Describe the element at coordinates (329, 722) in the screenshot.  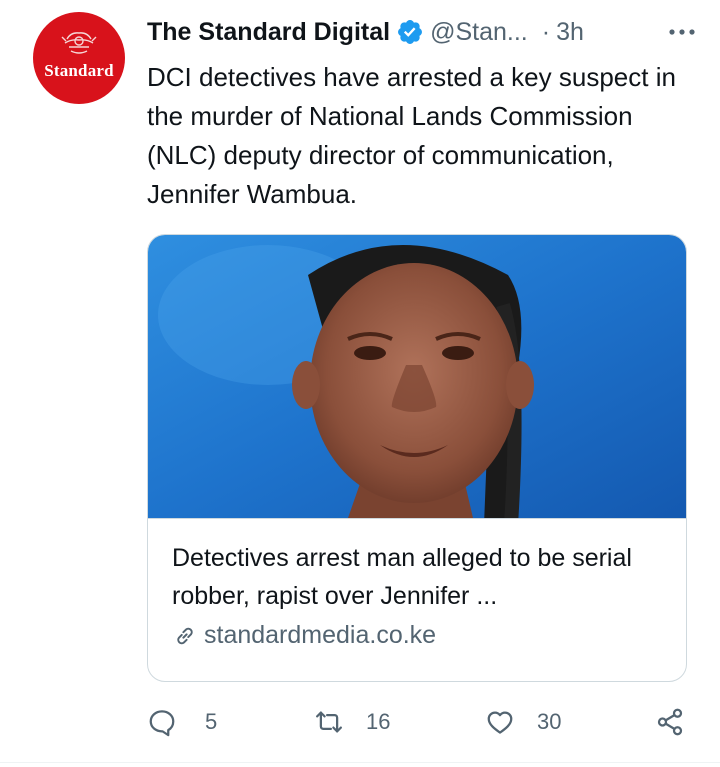
I see `retweet-icon` at that location.